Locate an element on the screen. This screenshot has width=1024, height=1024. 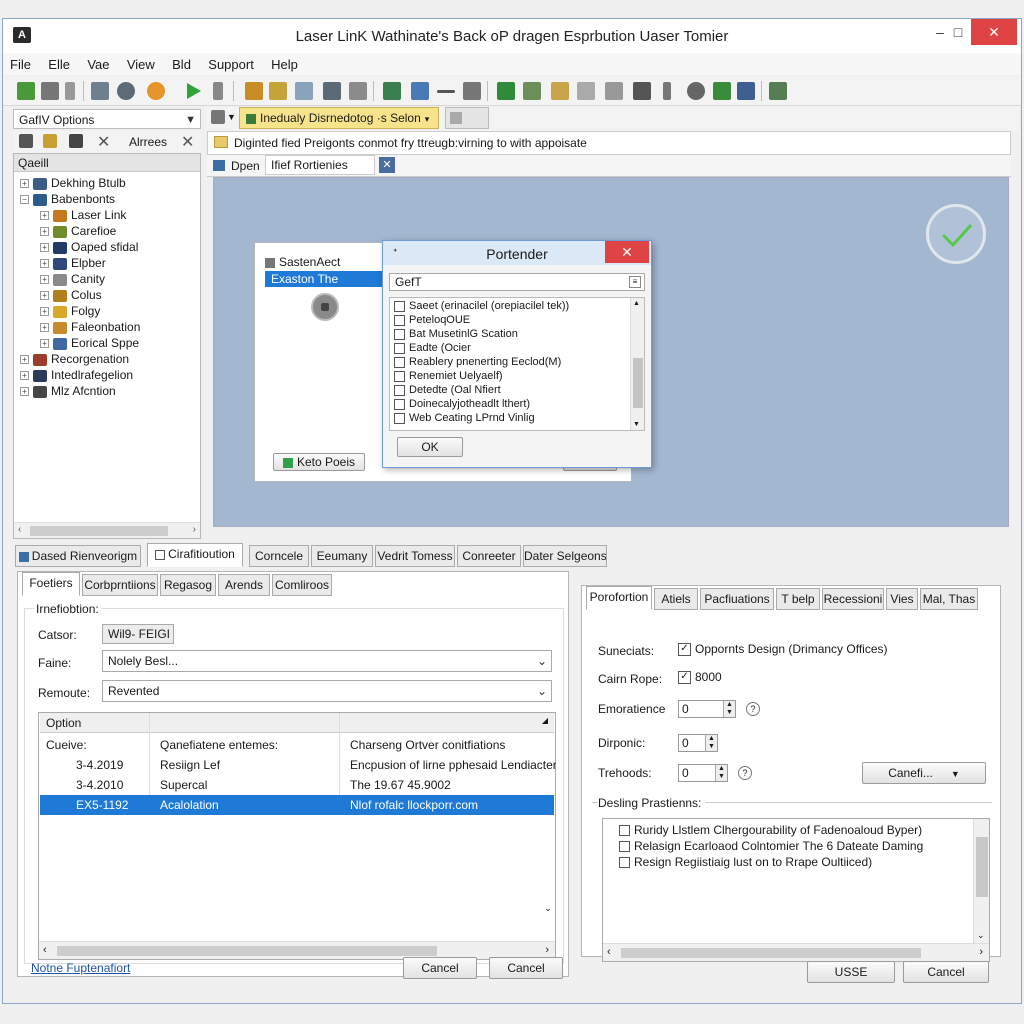
secondary-select is located at coordinates (467, 118).